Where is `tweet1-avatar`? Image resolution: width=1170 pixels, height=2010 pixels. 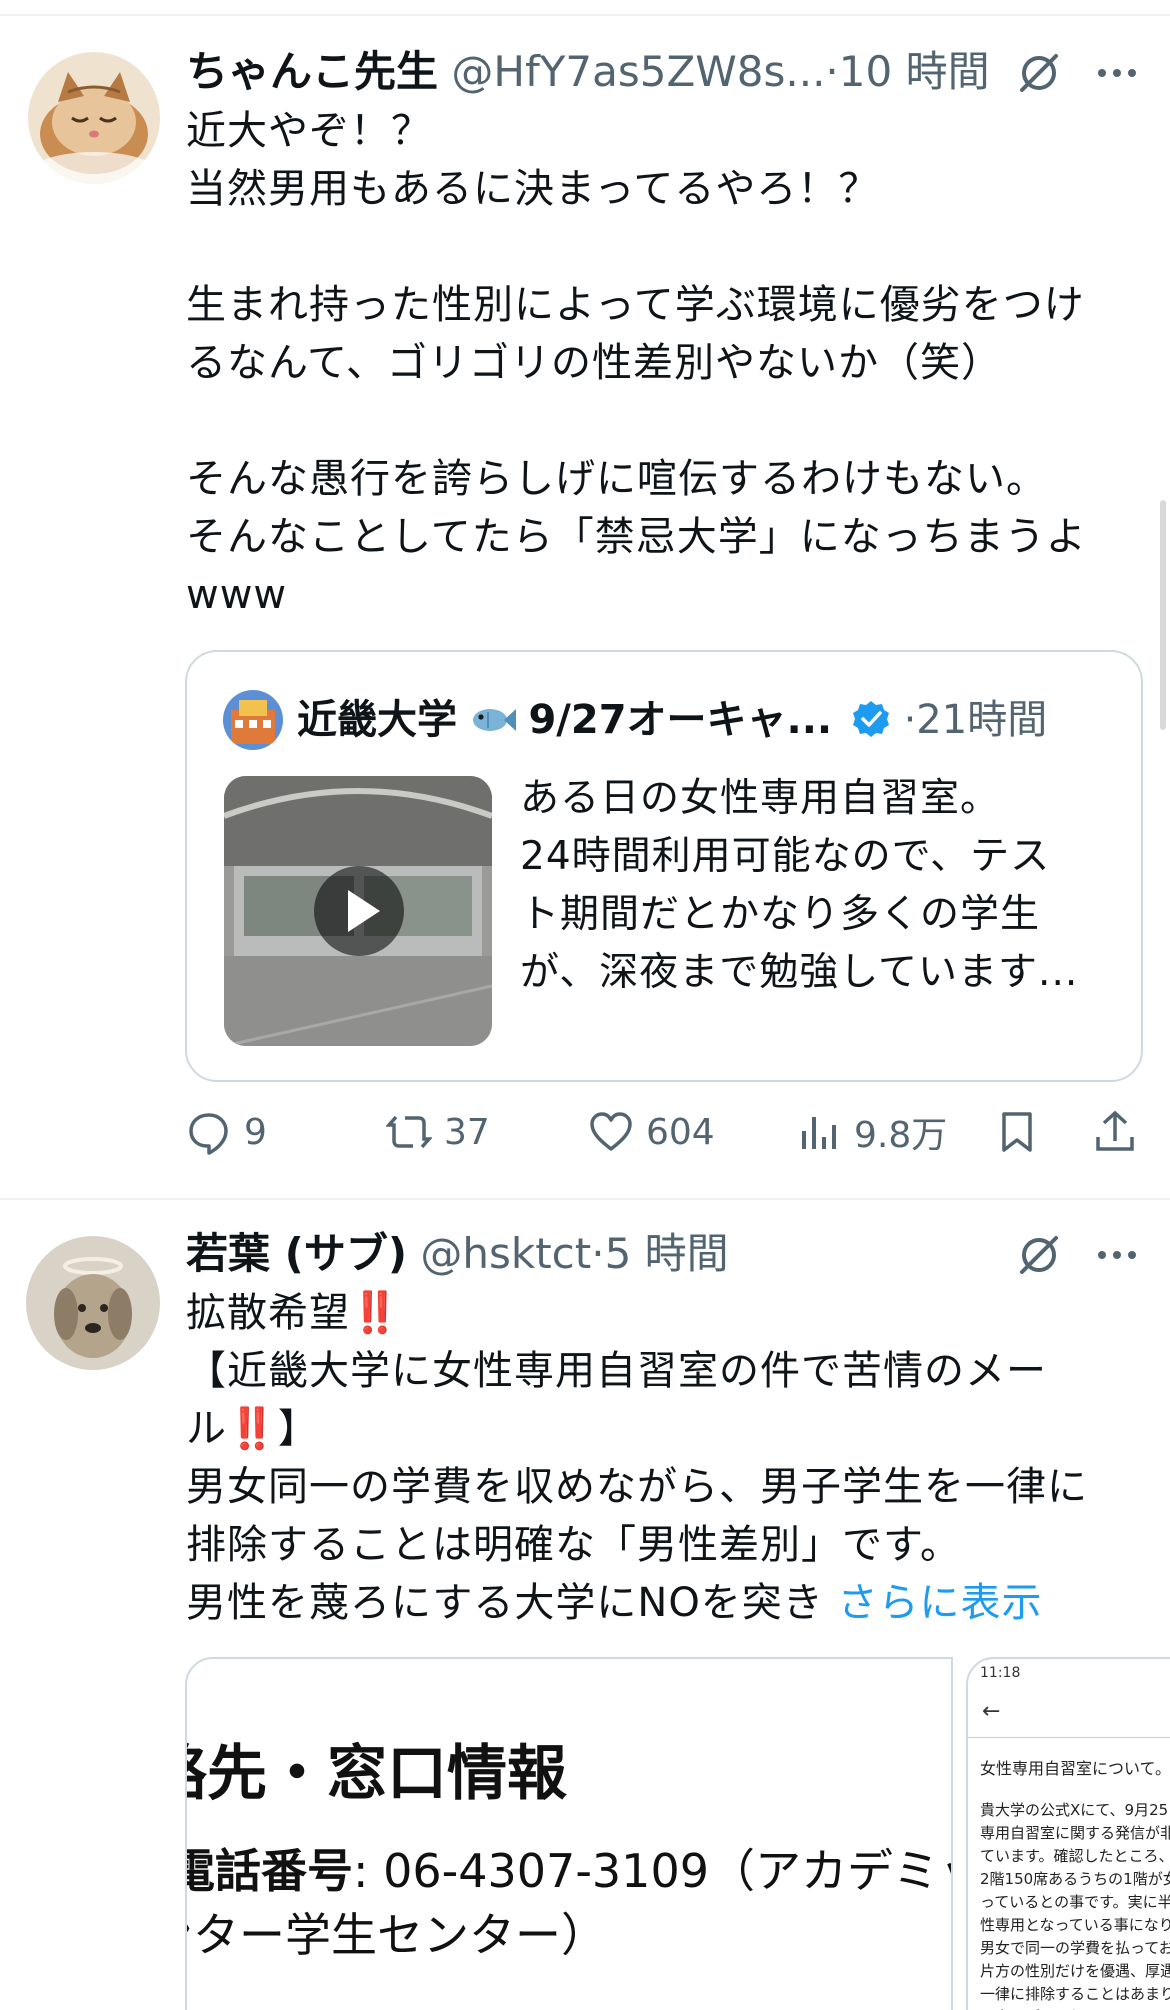
tweet1-avatar is located at coordinates (94, 118).